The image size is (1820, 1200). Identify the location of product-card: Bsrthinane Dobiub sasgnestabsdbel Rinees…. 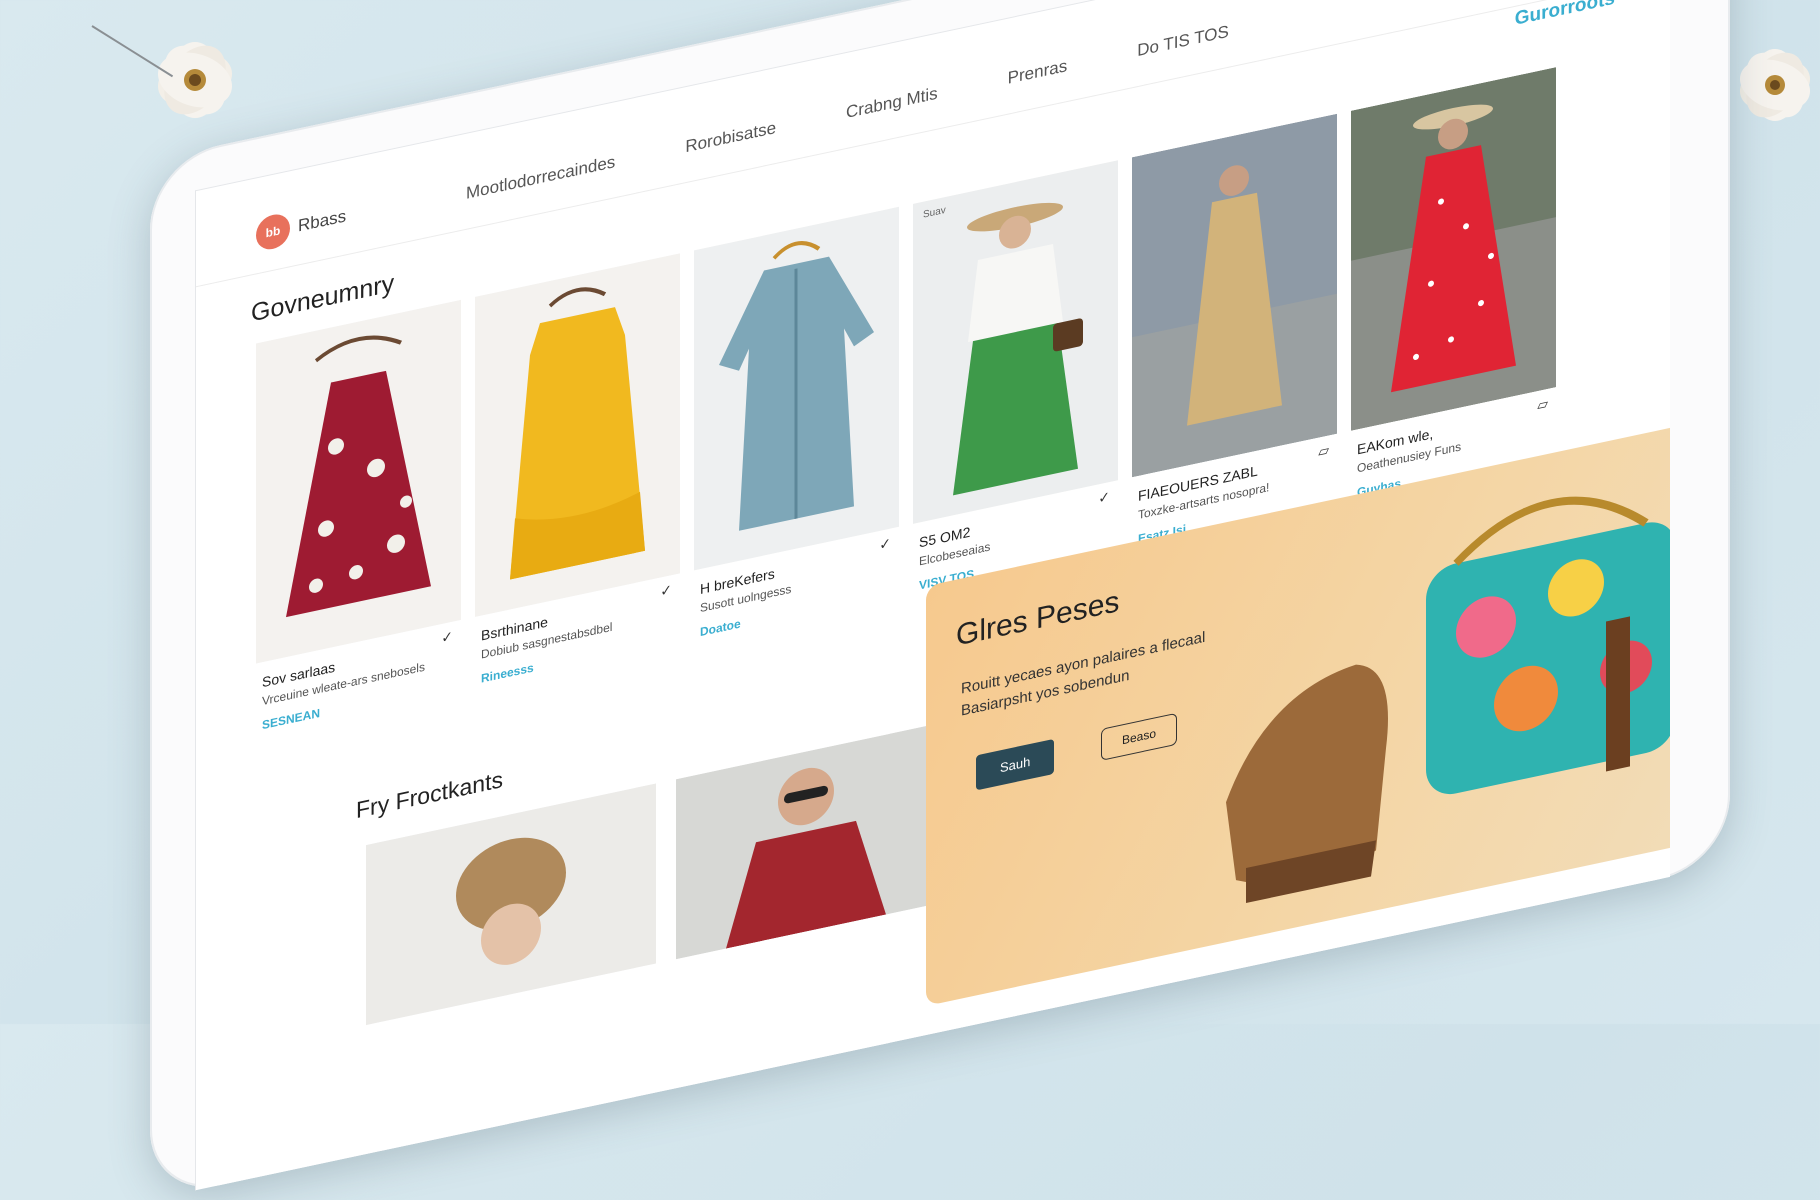
(577, 470).